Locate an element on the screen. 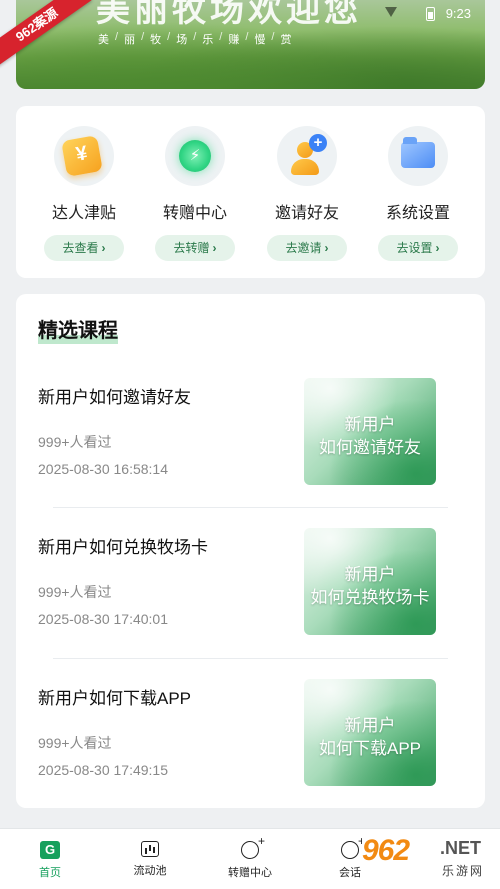 The height and width of the screenshot is (889, 500). course-title: 新用户如何兑换牧场卡 is located at coordinates (123, 547).